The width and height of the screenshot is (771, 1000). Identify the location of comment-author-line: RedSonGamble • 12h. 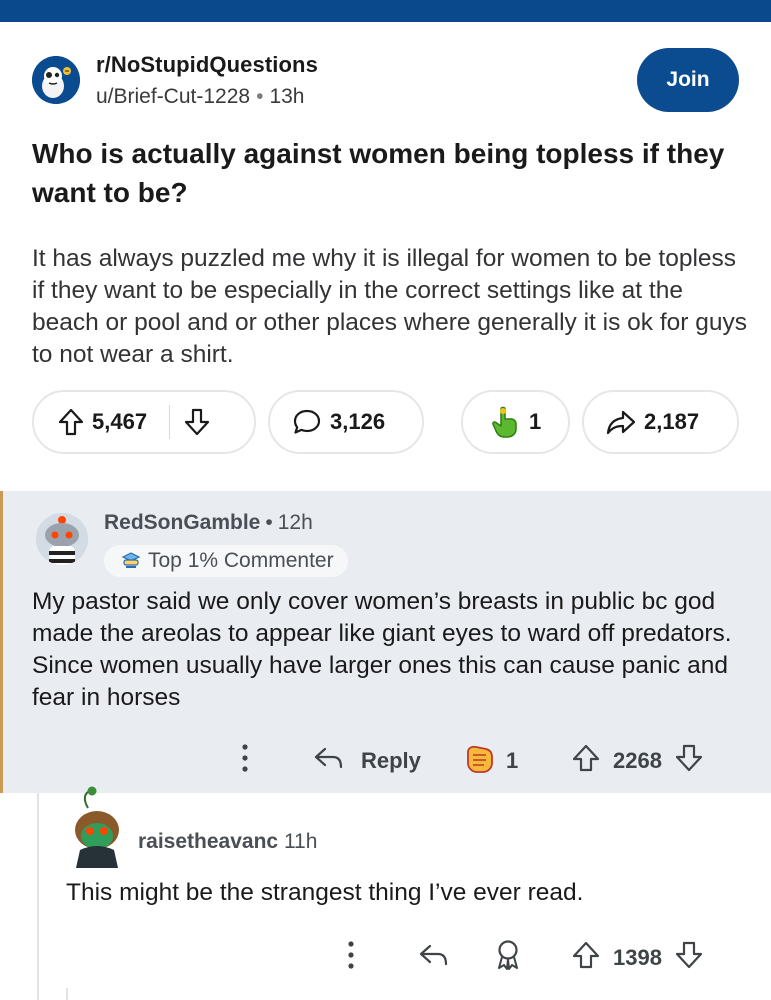
(208, 523).